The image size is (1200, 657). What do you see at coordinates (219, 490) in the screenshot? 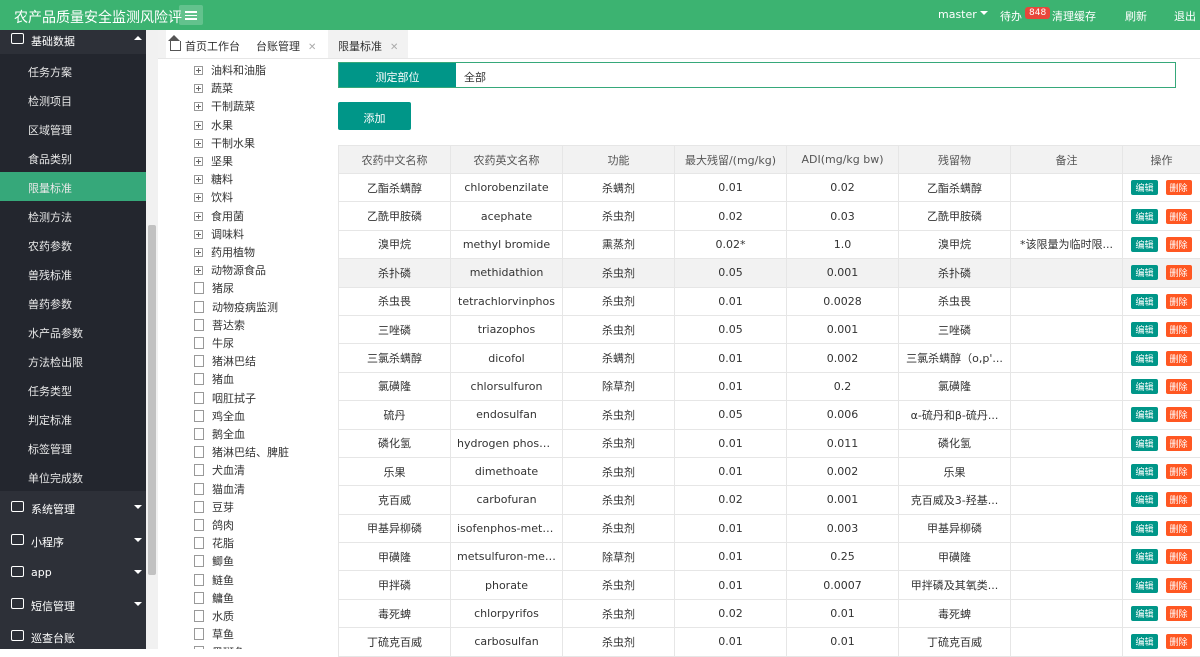
I see `tree-leaf-node: 猫血清` at bounding box center [219, 490].